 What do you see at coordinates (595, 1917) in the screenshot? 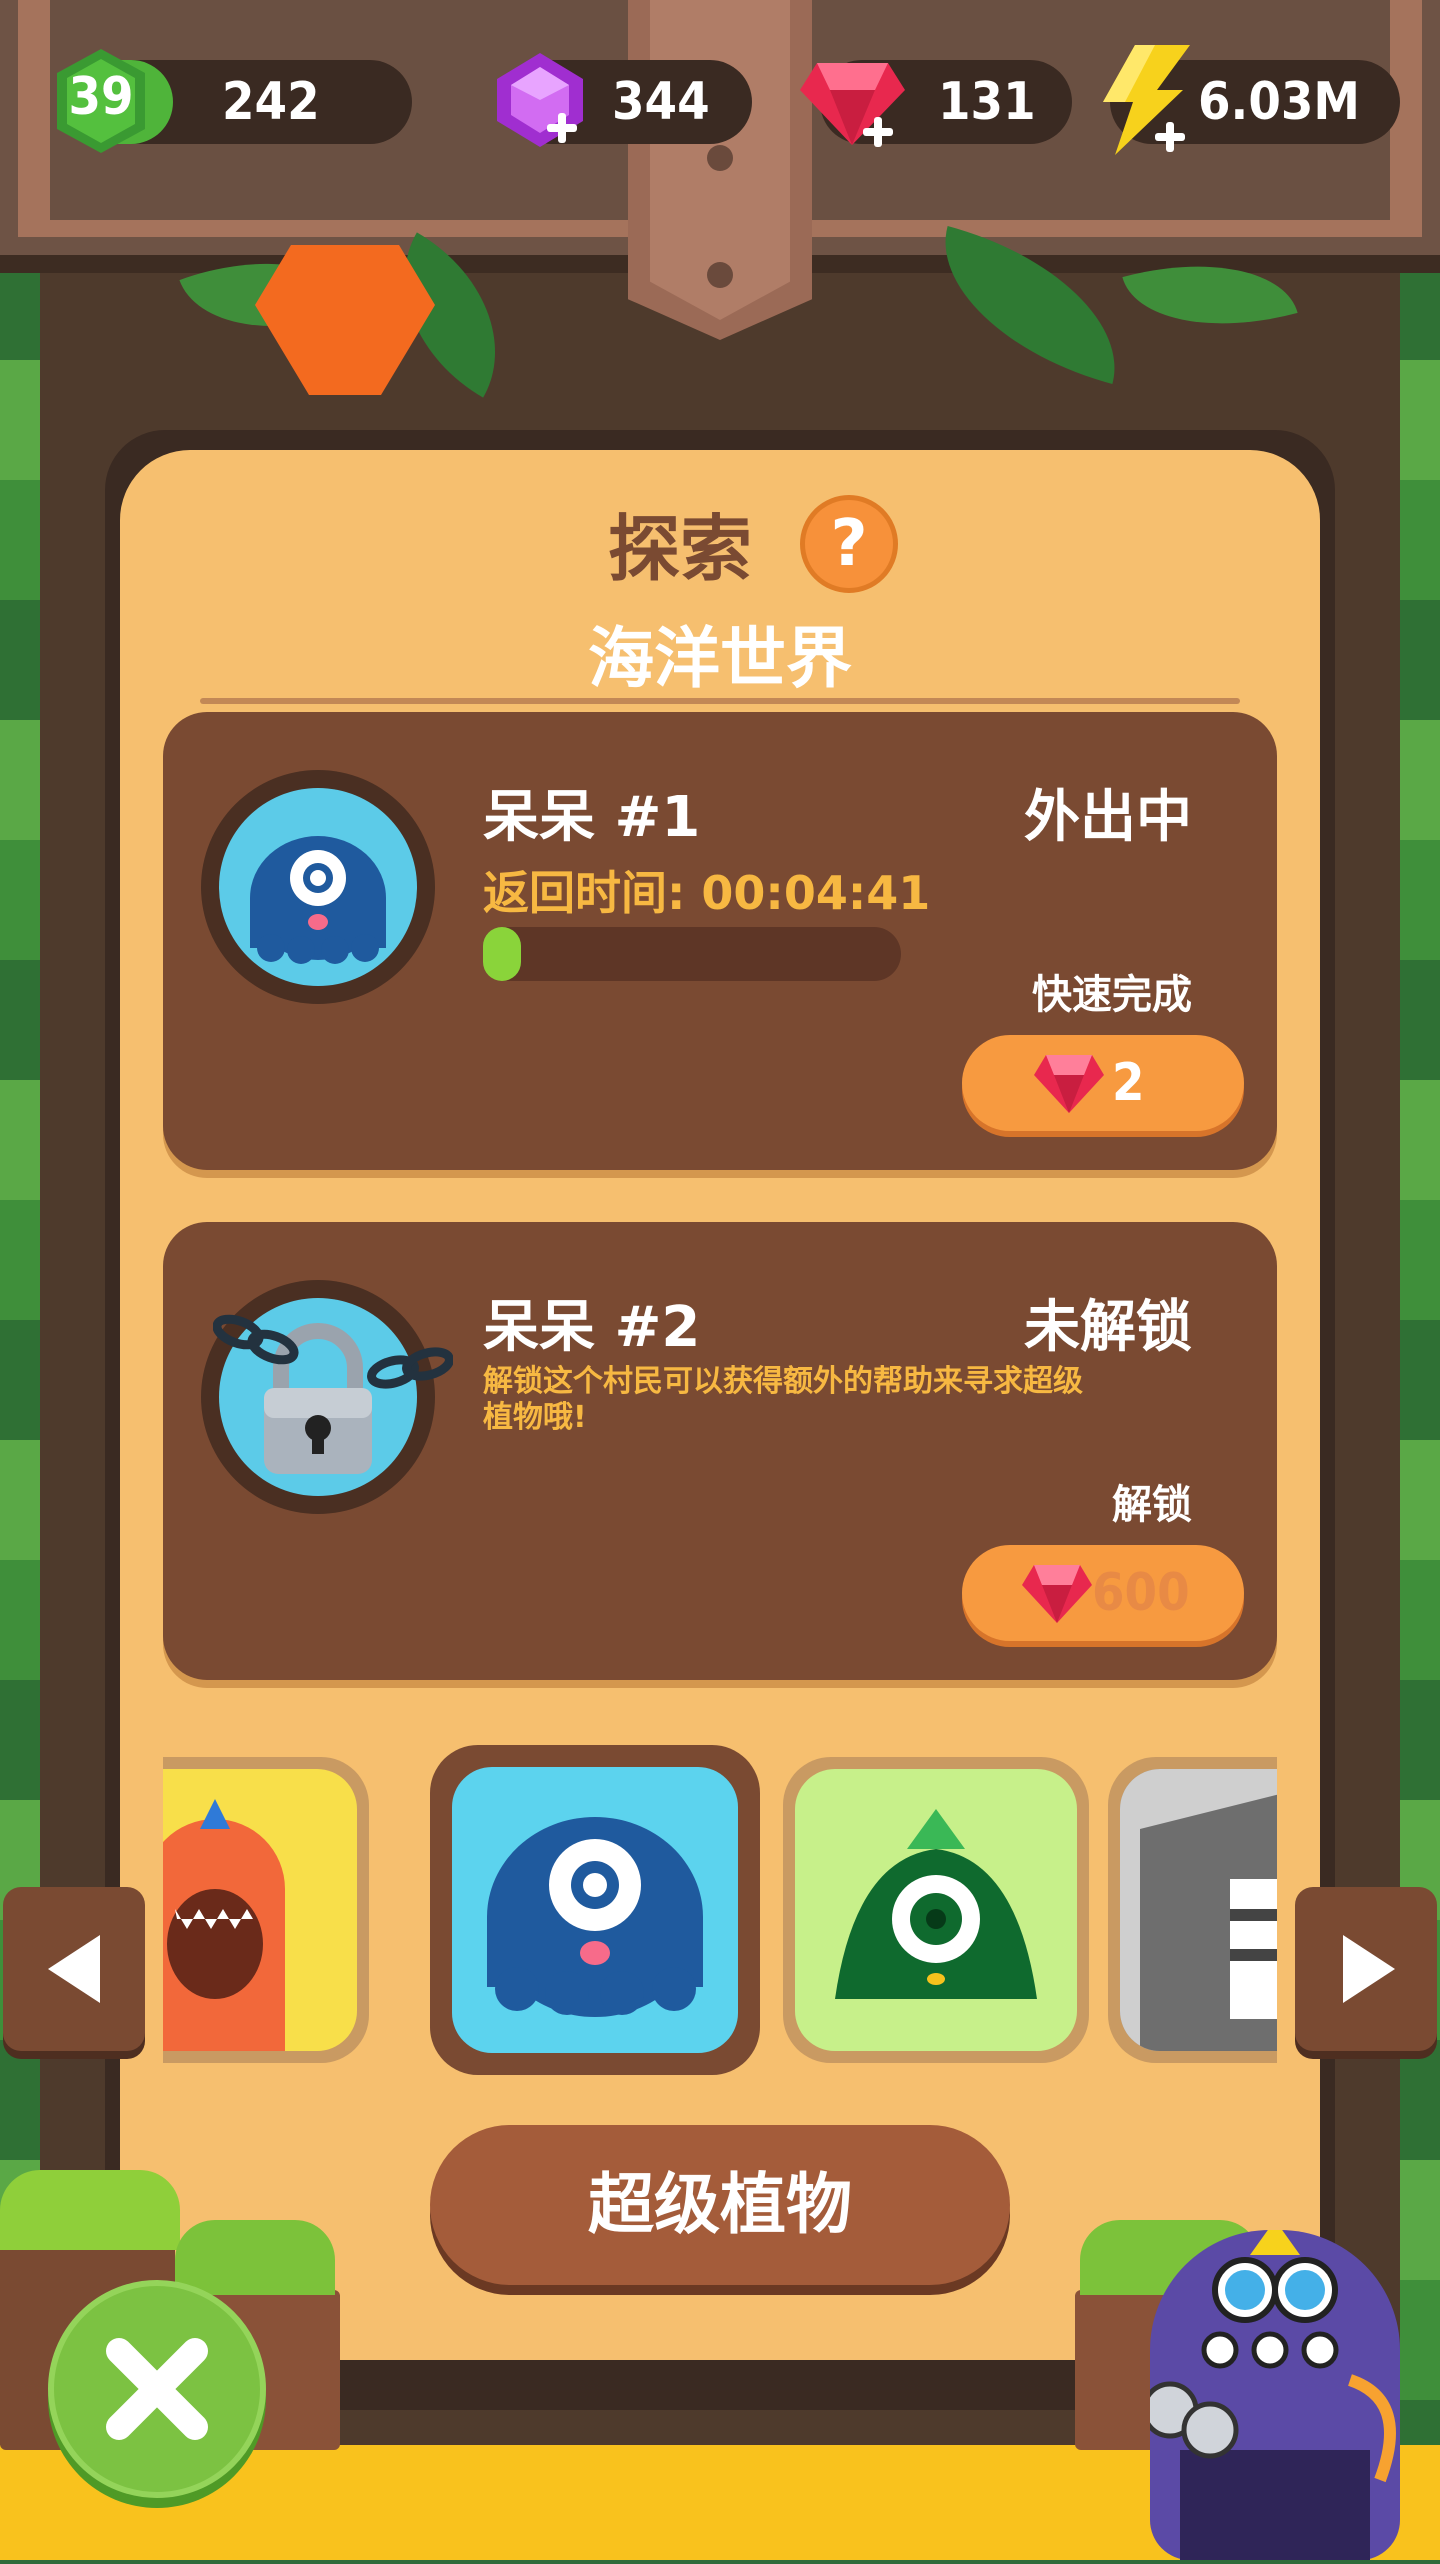
I see `blue-cyclops-icon` at bounding box center [595, 1917].